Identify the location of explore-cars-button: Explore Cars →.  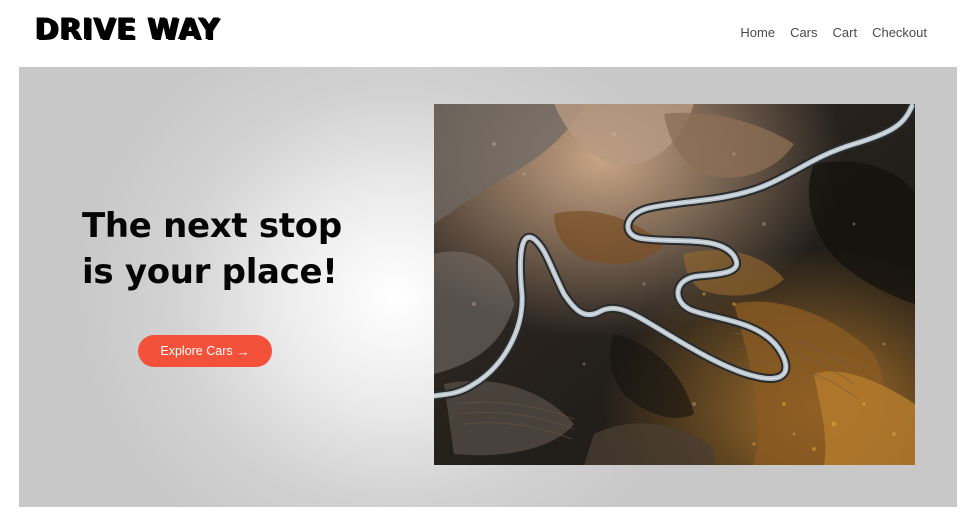
(205, 351).